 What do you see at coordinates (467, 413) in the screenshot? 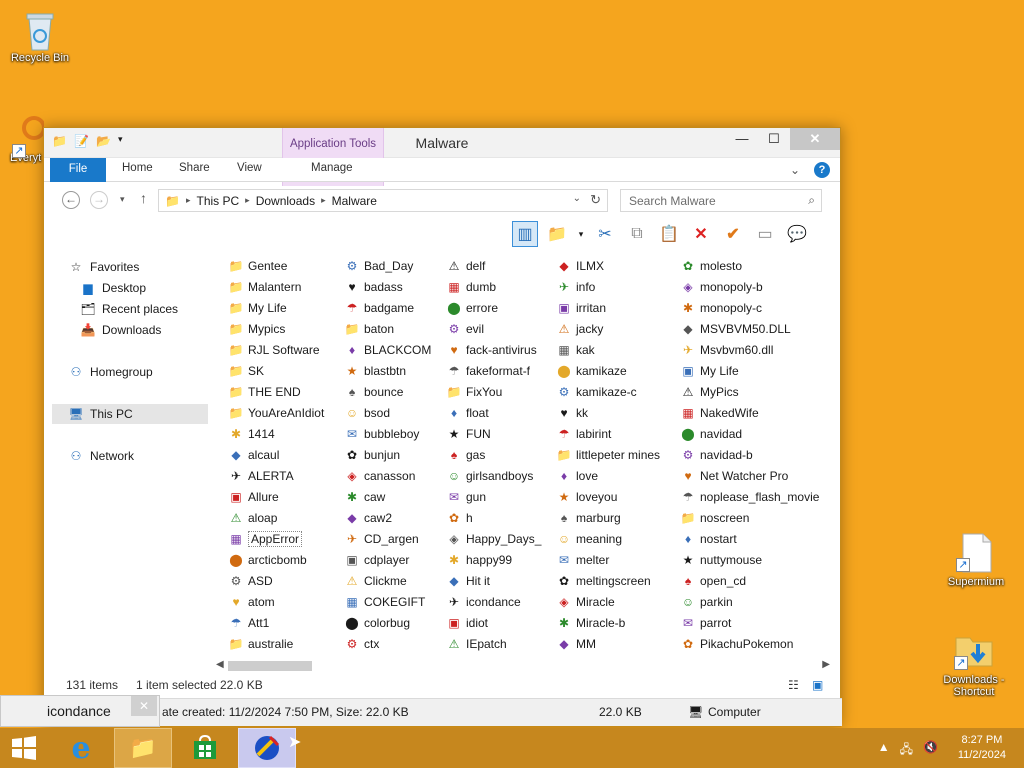
I see `file-item: ♦ float` at bounding box center [467, 413].